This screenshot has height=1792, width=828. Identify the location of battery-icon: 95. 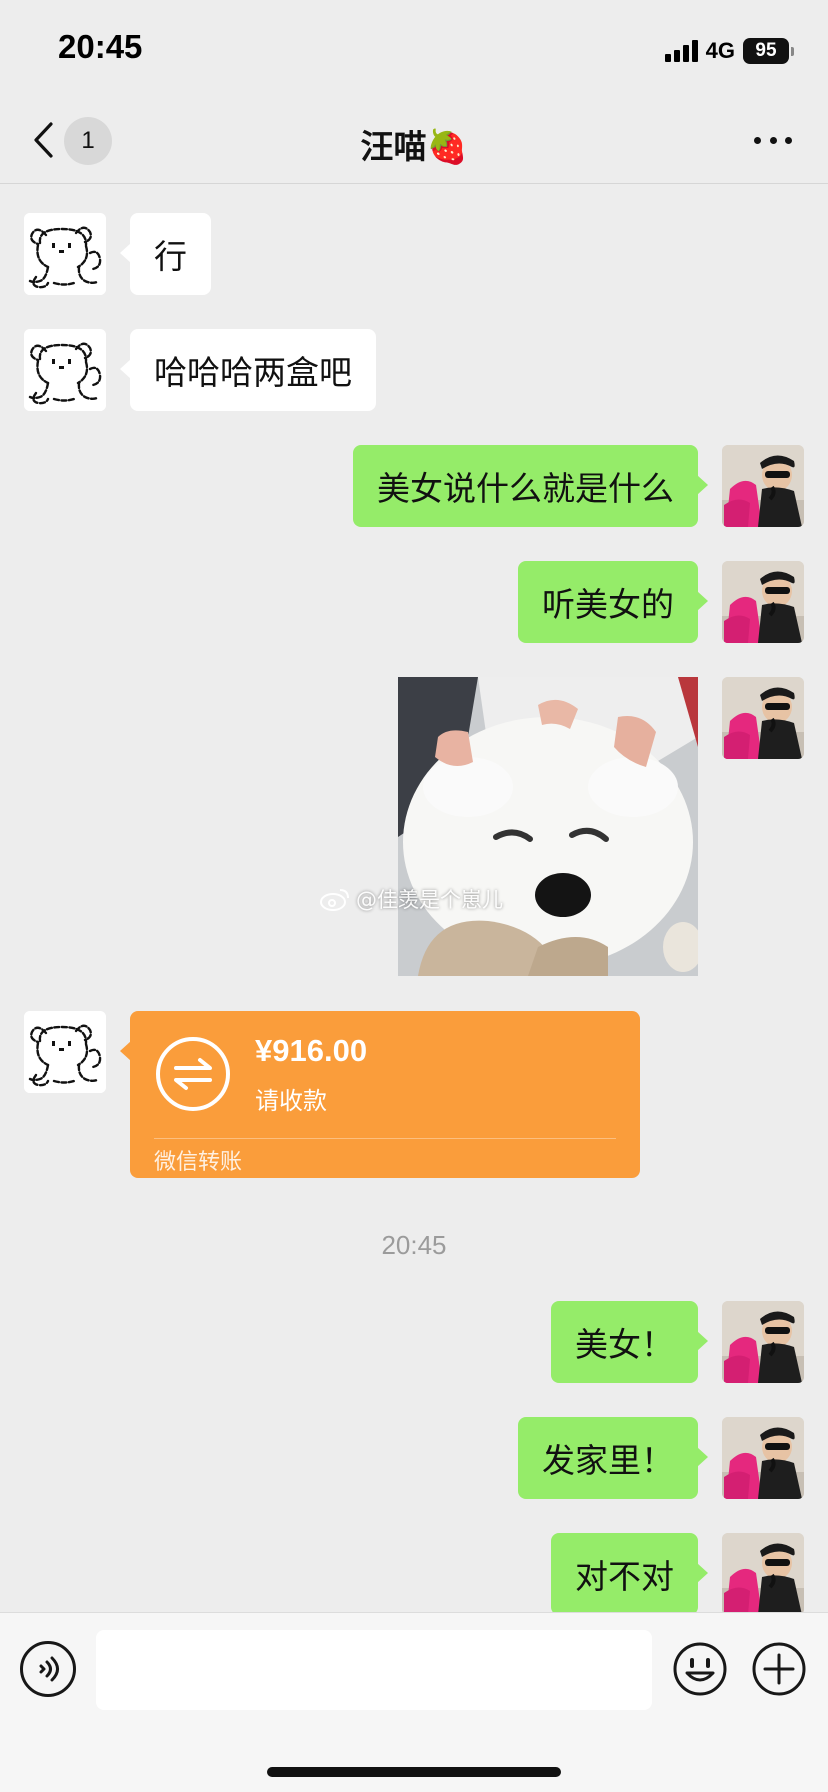
(768, 51).